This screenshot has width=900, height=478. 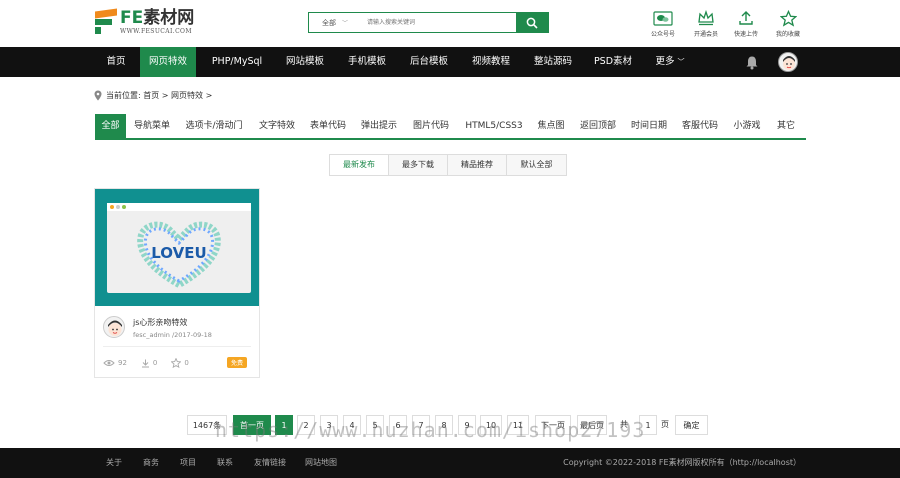 I want to click on breadcrumb-home: 首页, so click(x=151, y=95).